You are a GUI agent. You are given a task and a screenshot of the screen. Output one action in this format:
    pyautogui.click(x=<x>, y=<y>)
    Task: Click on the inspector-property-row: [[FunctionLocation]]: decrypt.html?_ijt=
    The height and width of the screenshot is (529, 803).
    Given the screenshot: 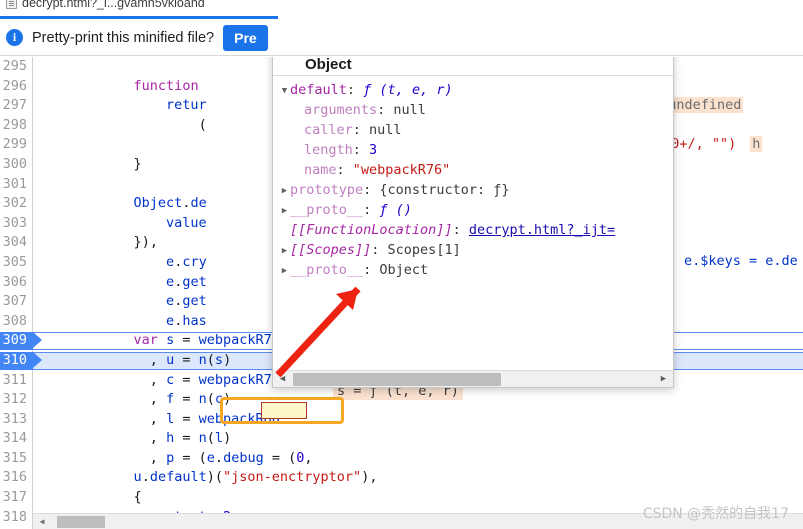 What is the action you would take?
    pyautogui.click(x=476, y=230)
    